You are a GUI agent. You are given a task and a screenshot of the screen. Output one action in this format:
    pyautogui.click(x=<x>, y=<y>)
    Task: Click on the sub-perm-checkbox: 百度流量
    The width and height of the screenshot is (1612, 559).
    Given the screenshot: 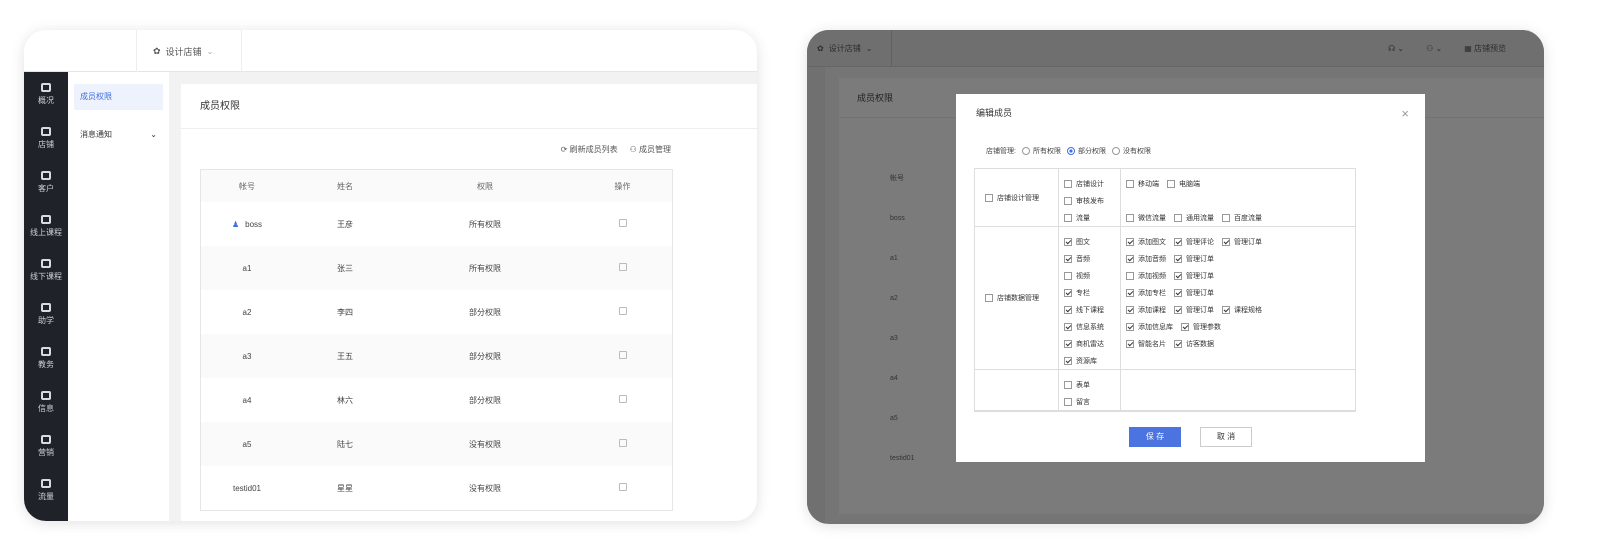 What is the action you would take?
    pyautogui.click(x=1242, y=218)
    